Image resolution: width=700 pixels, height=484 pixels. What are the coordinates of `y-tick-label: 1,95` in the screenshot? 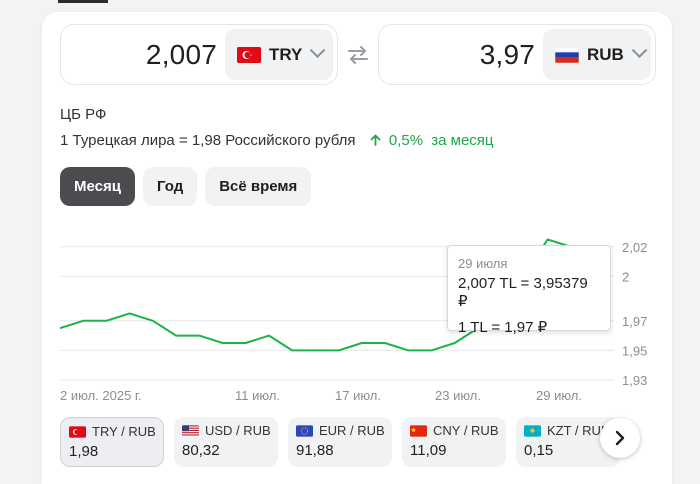 It's located at (634, 350).